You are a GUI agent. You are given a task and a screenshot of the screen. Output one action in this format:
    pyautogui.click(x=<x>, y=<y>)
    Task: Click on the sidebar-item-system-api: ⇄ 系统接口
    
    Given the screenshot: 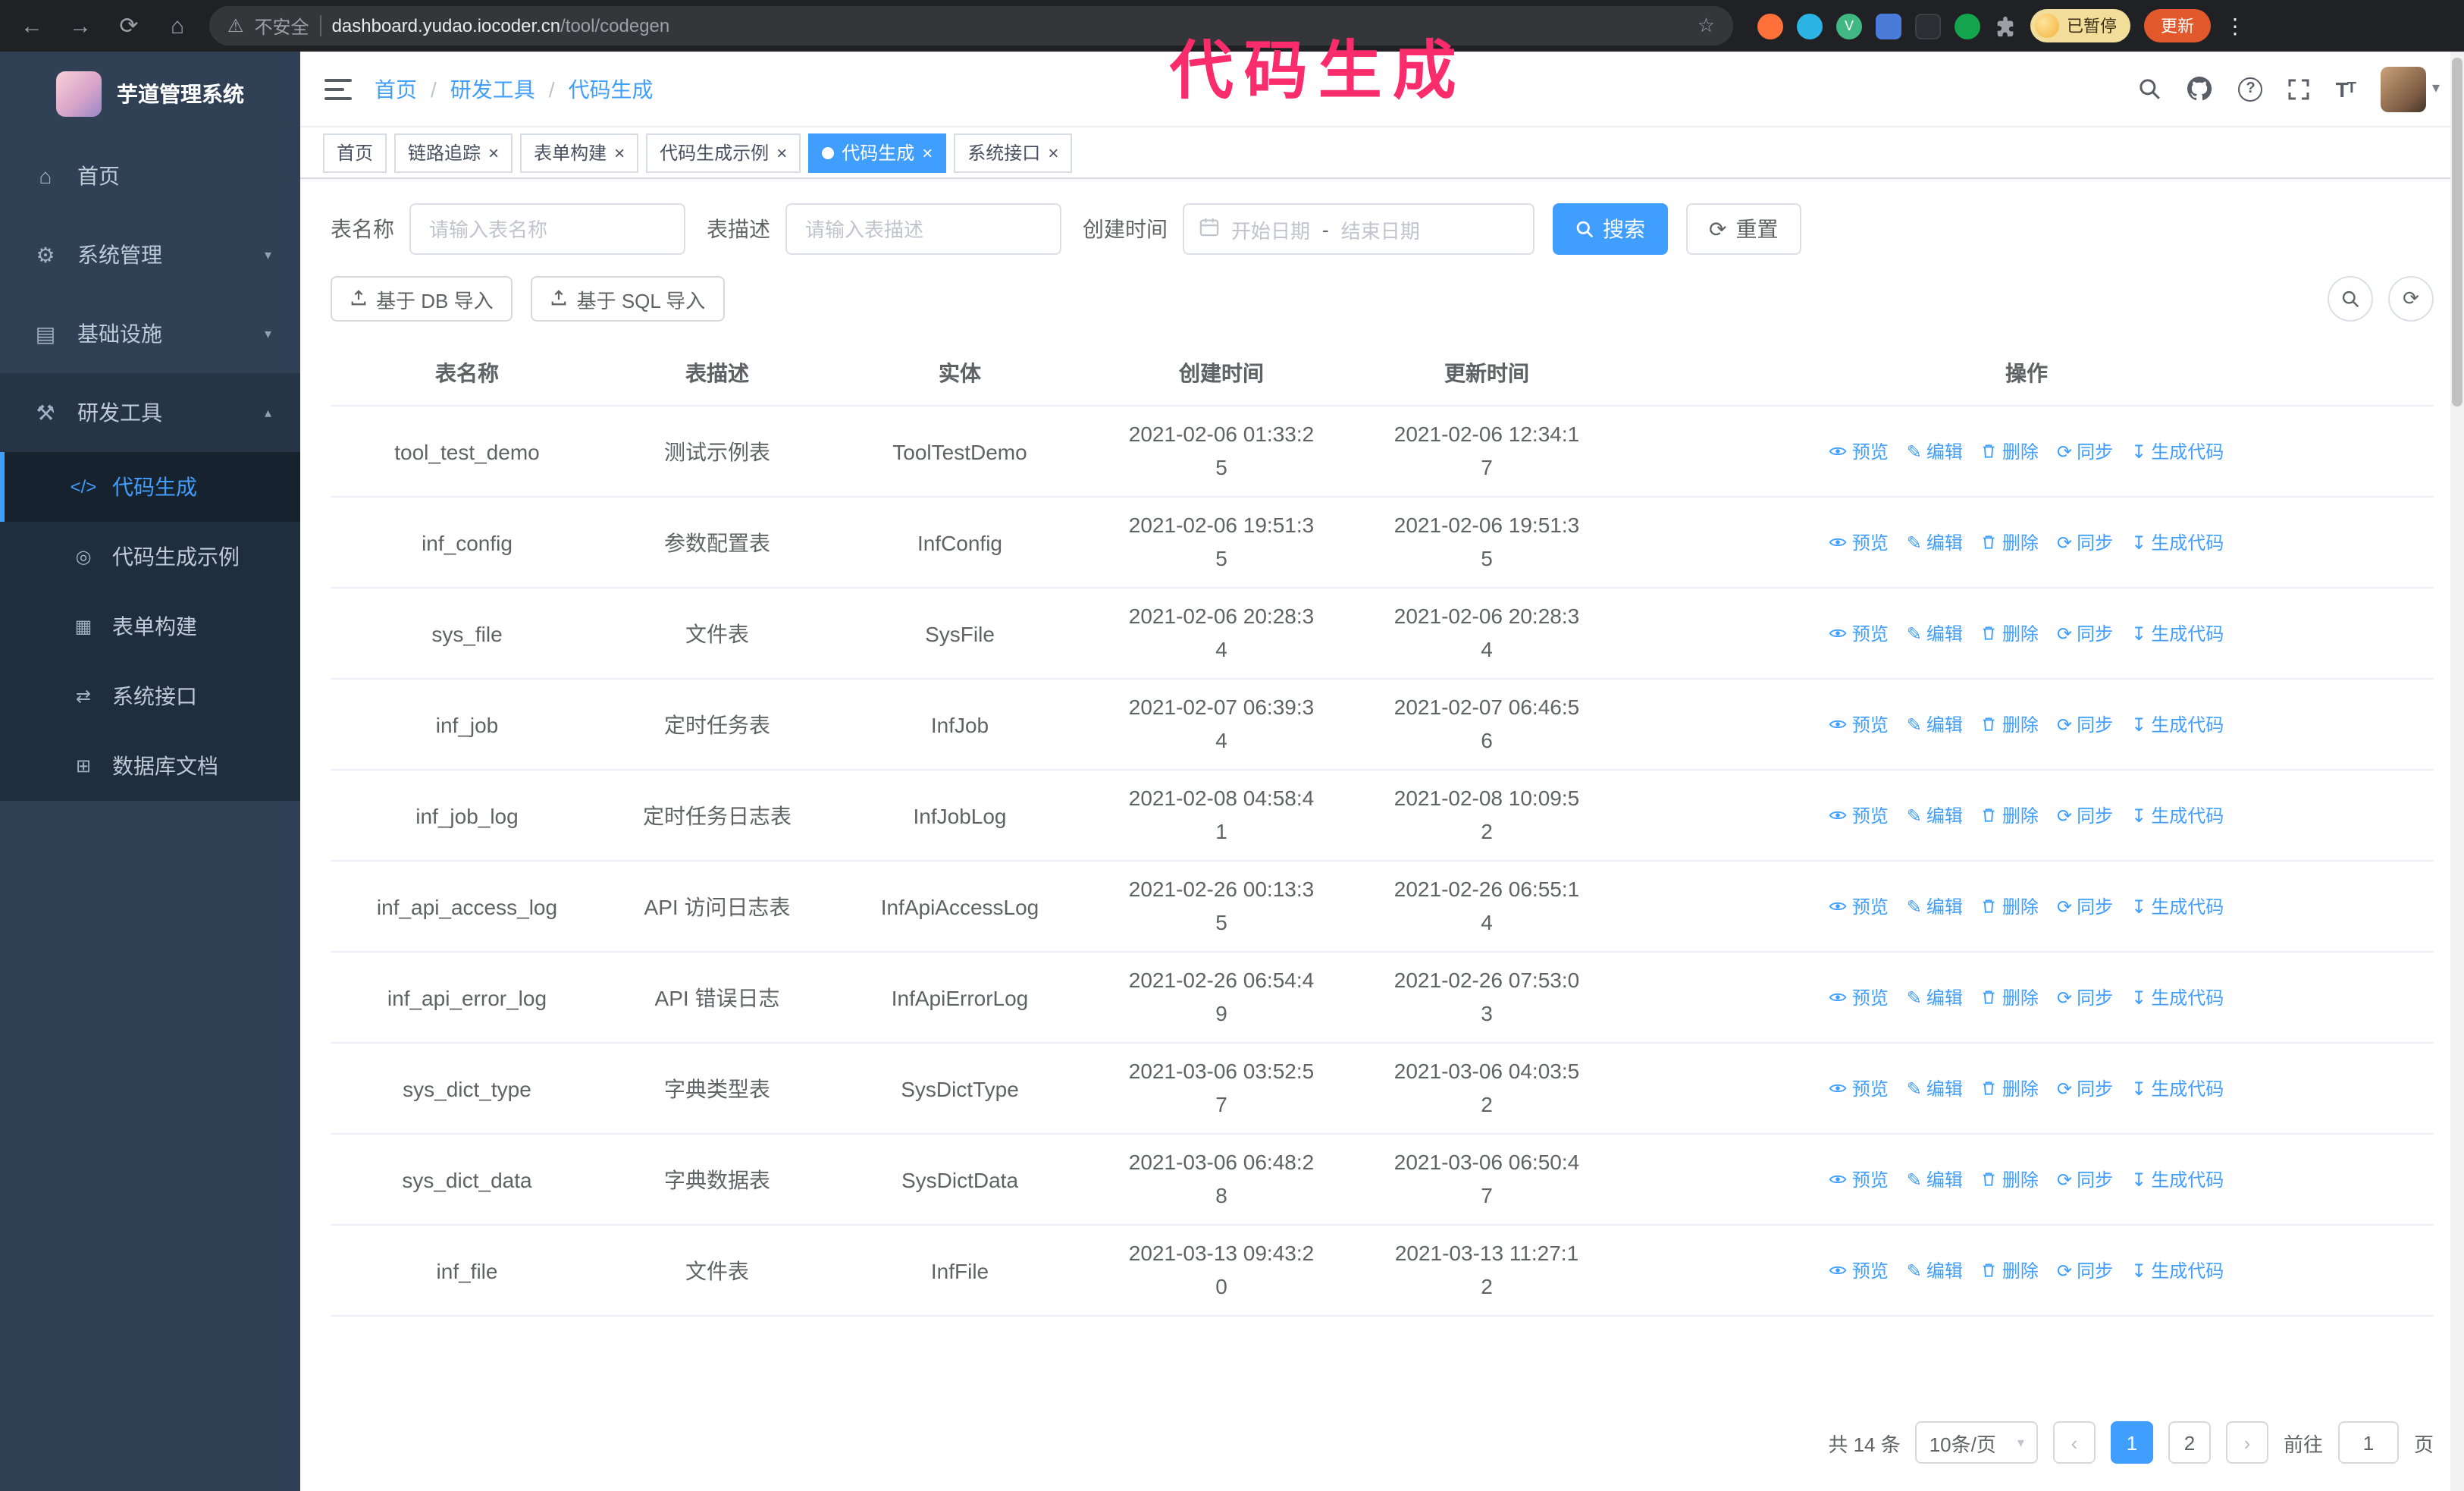 What is the action you would take?
    pyautogui.click(x=150, y=696)
    